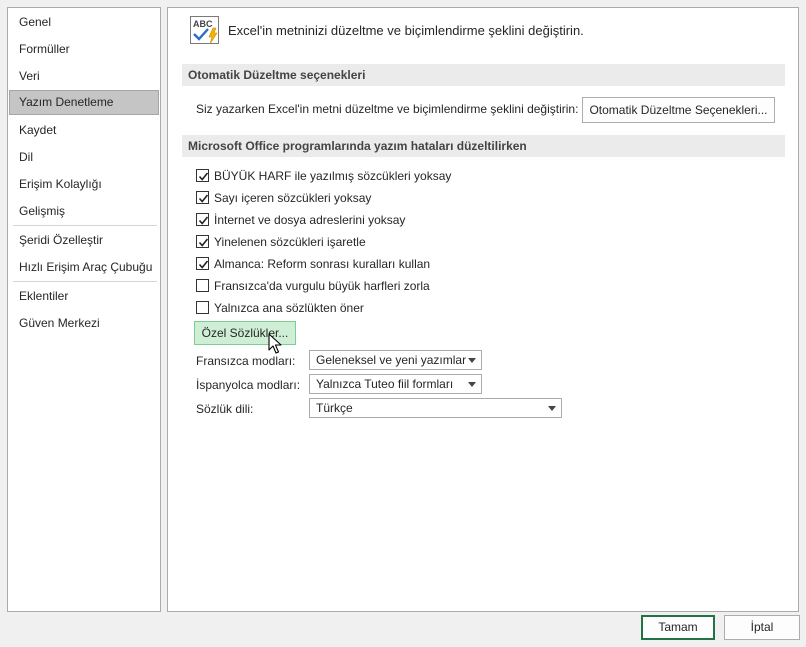  I want to click on dictionary-language-dropdown: Türkçe, so click(435, 408).